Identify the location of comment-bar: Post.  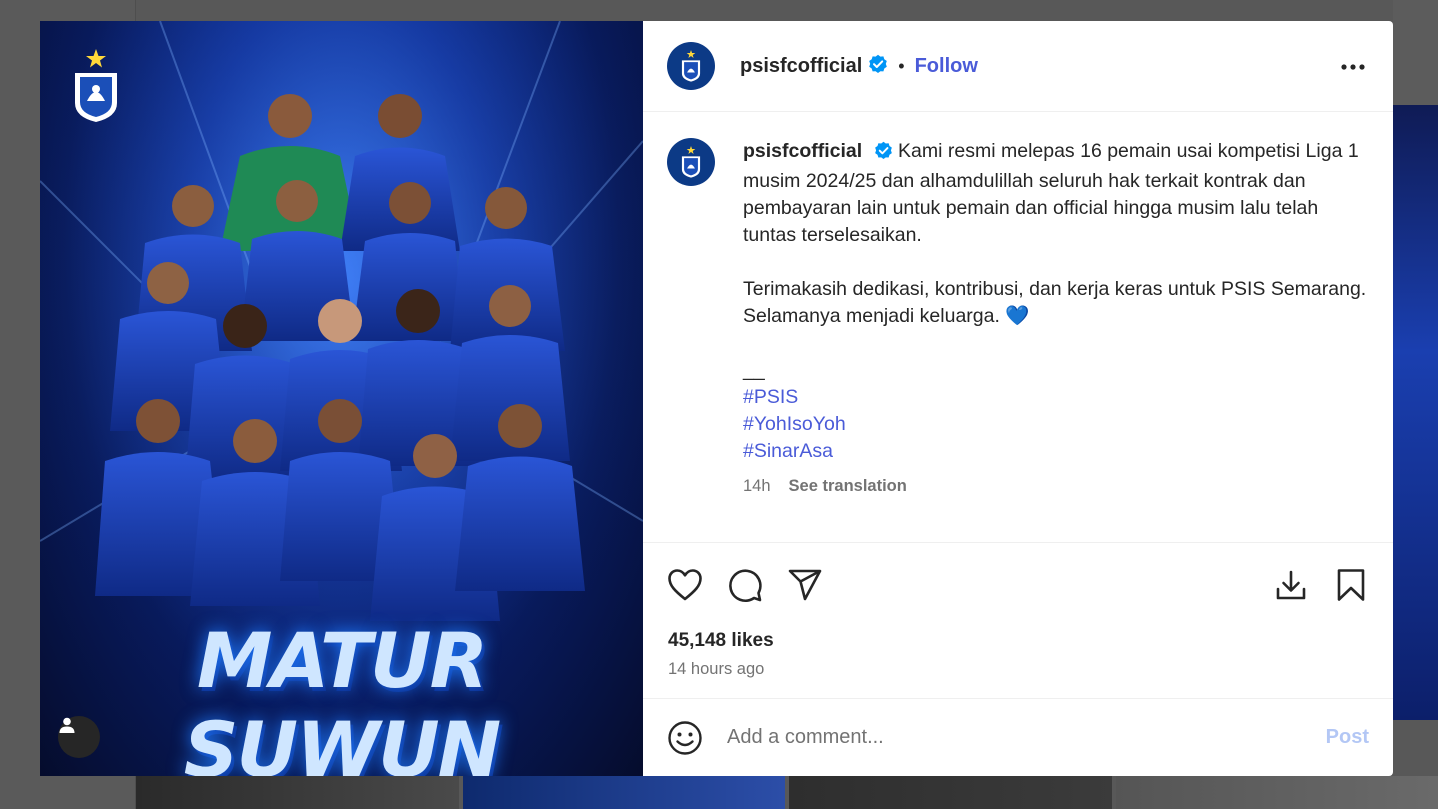
(1018, 737).